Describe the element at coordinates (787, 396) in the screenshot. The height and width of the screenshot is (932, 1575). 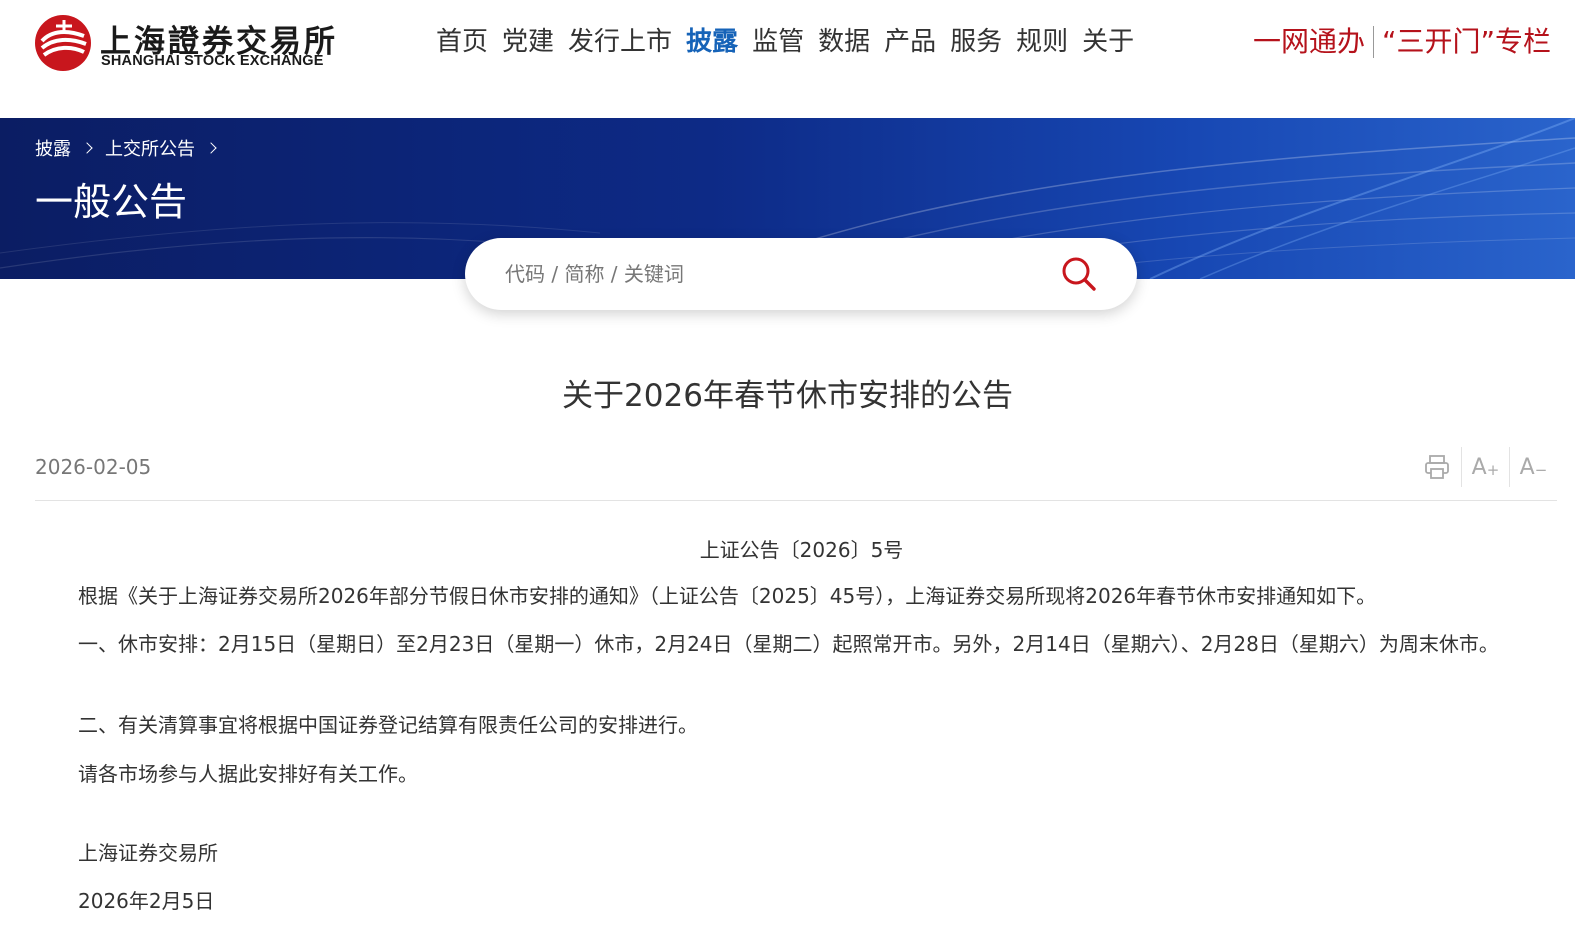
I see `article-title: 关于2026年春节休市安排的公告` at that location.